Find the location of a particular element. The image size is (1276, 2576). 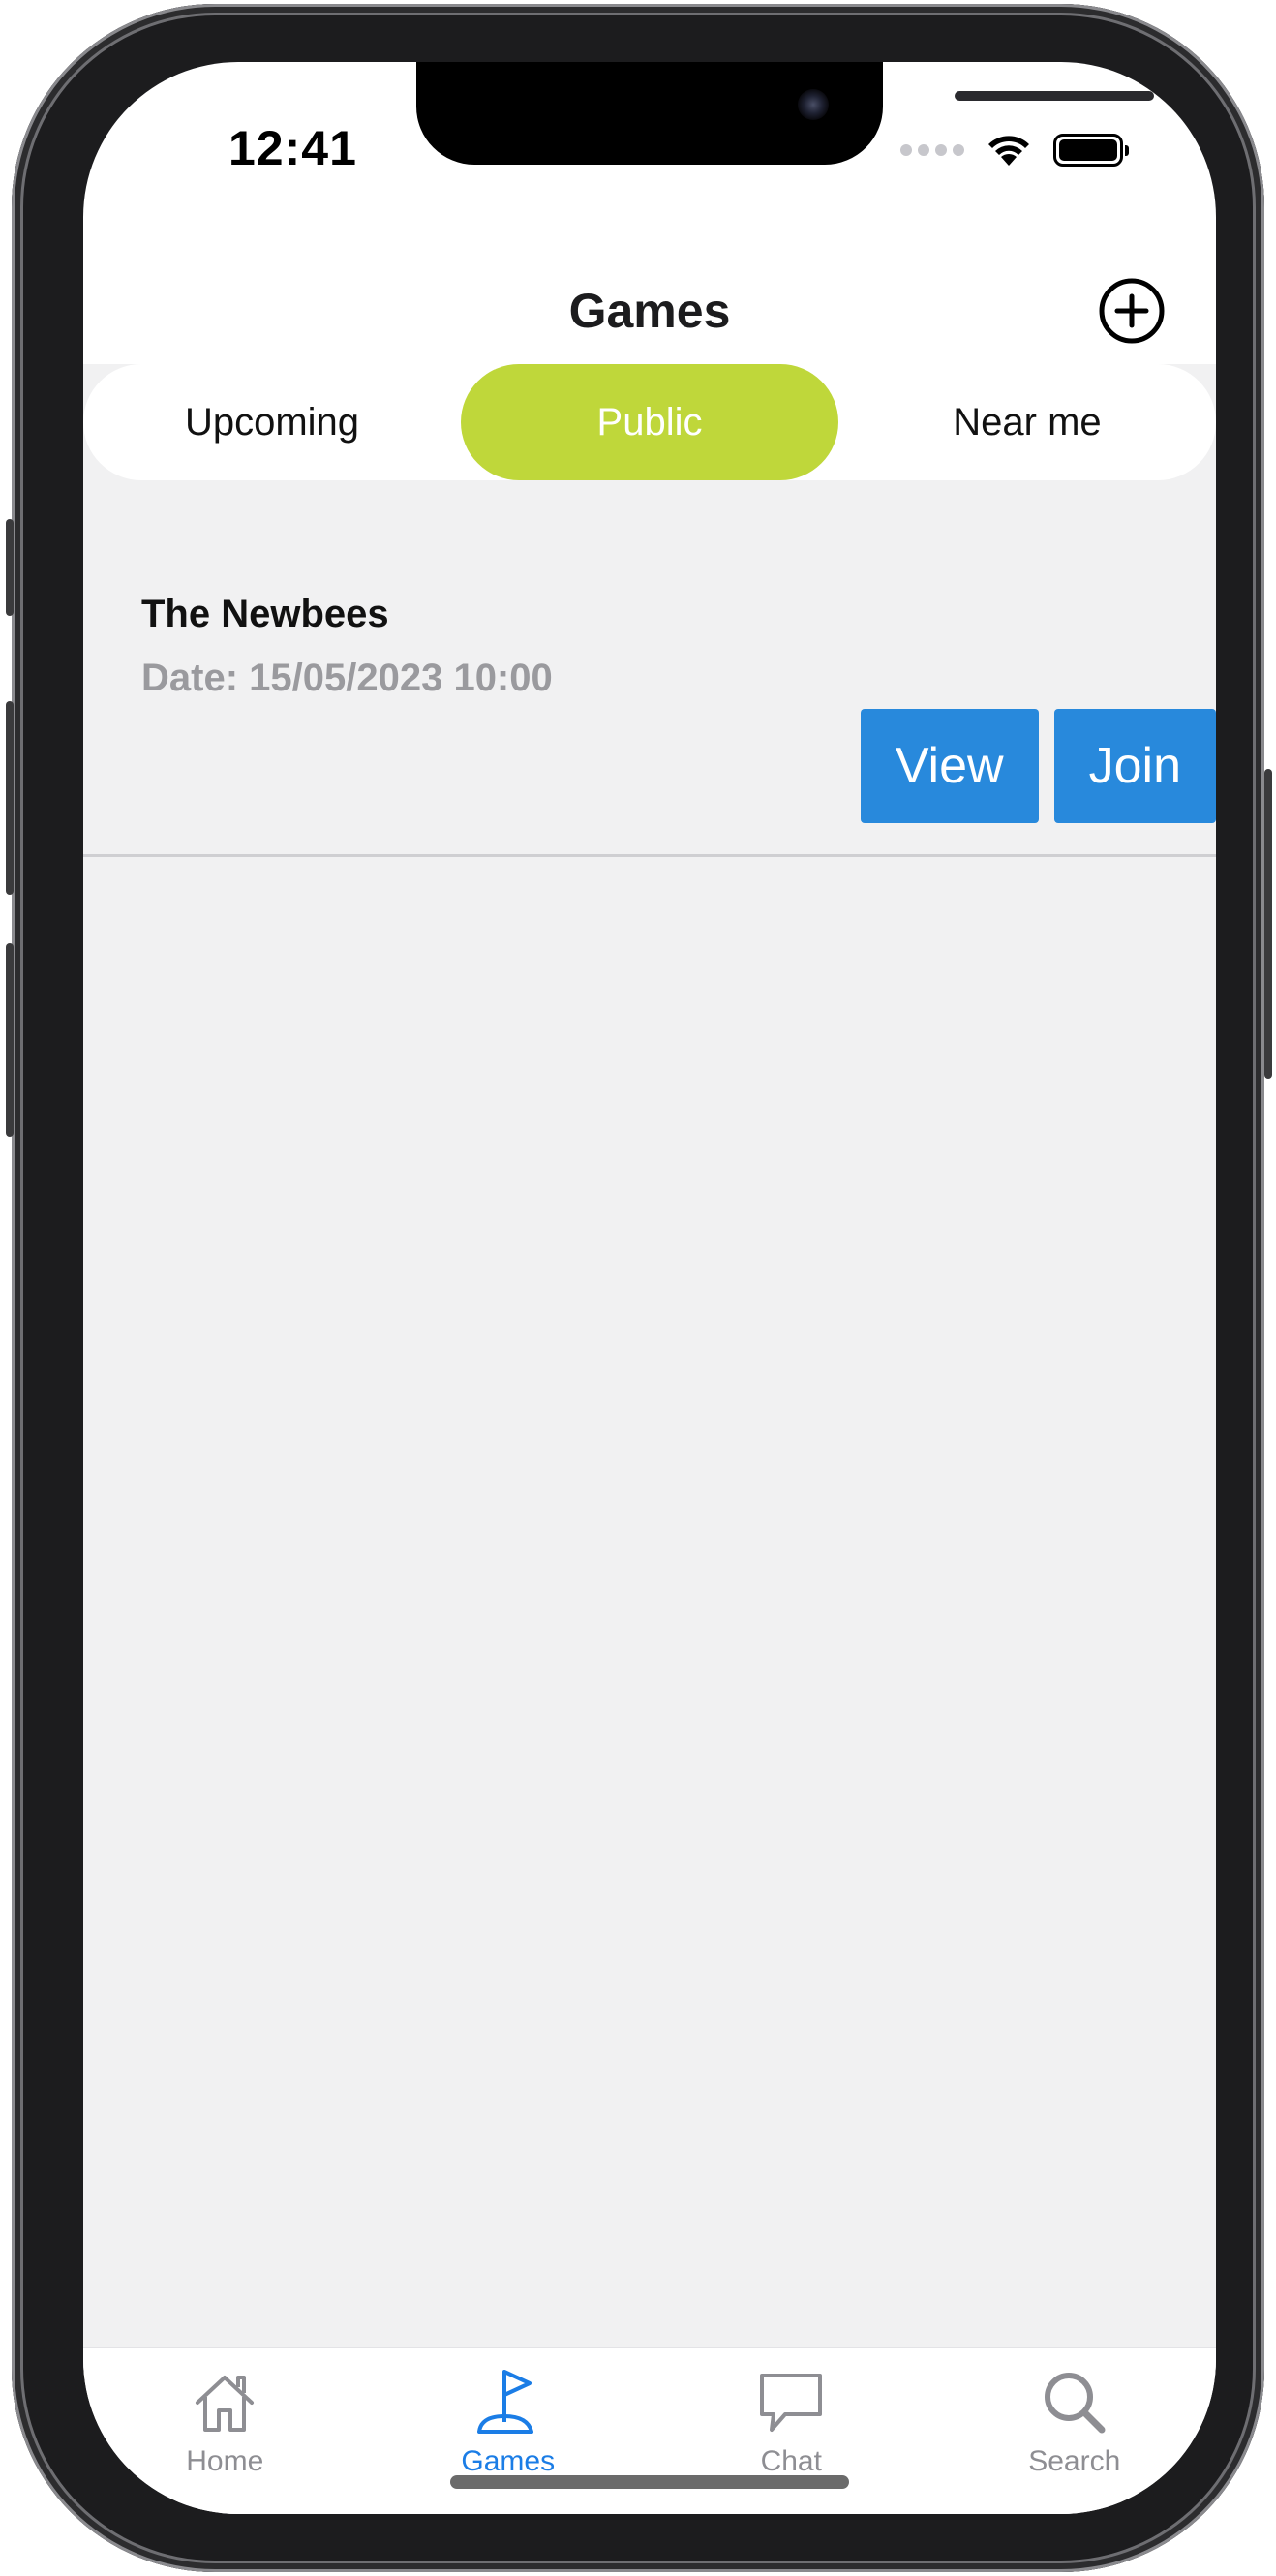

notch is located at coordinates (785, 113).